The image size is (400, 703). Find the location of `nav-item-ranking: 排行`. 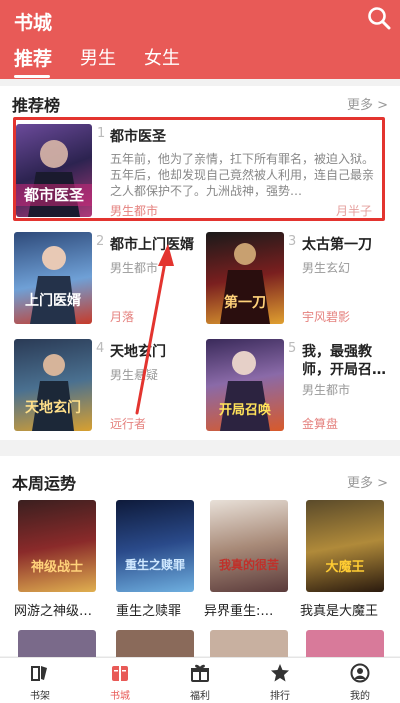

nav-item-ranking: 排行 is located at coordinates (280, 680).